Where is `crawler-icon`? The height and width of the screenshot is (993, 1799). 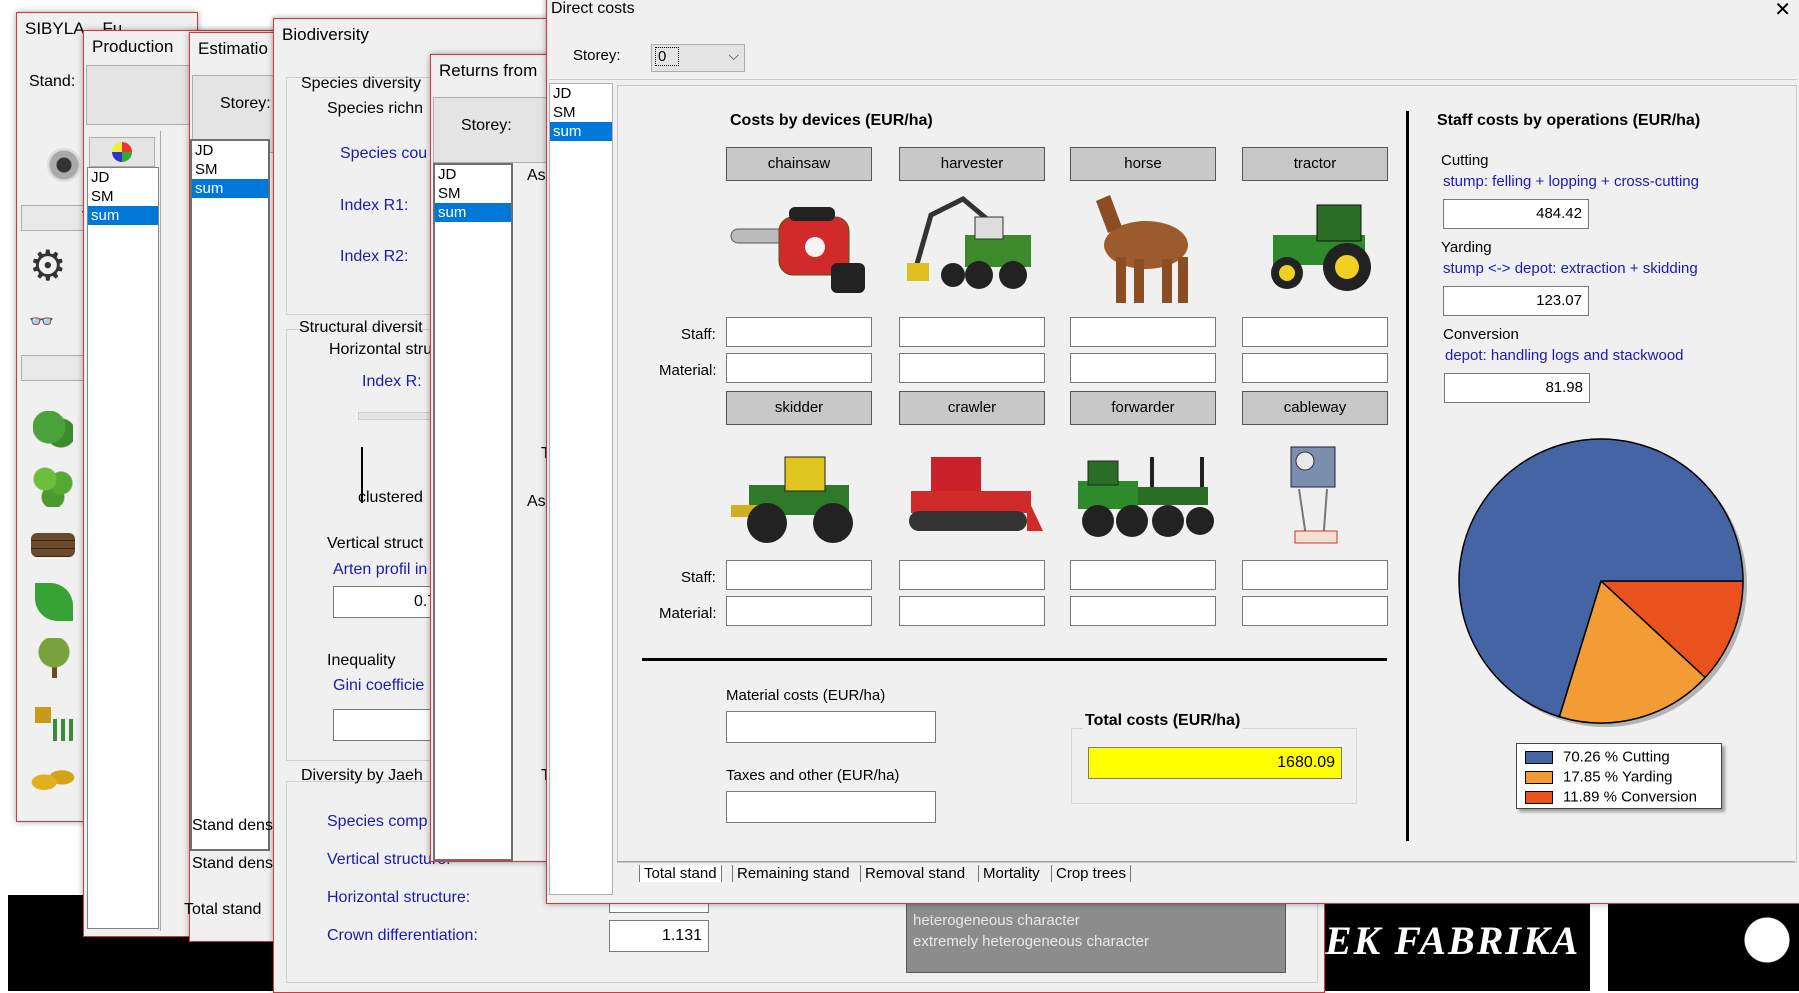 crawler-icon is located at coordinates (976, 494).